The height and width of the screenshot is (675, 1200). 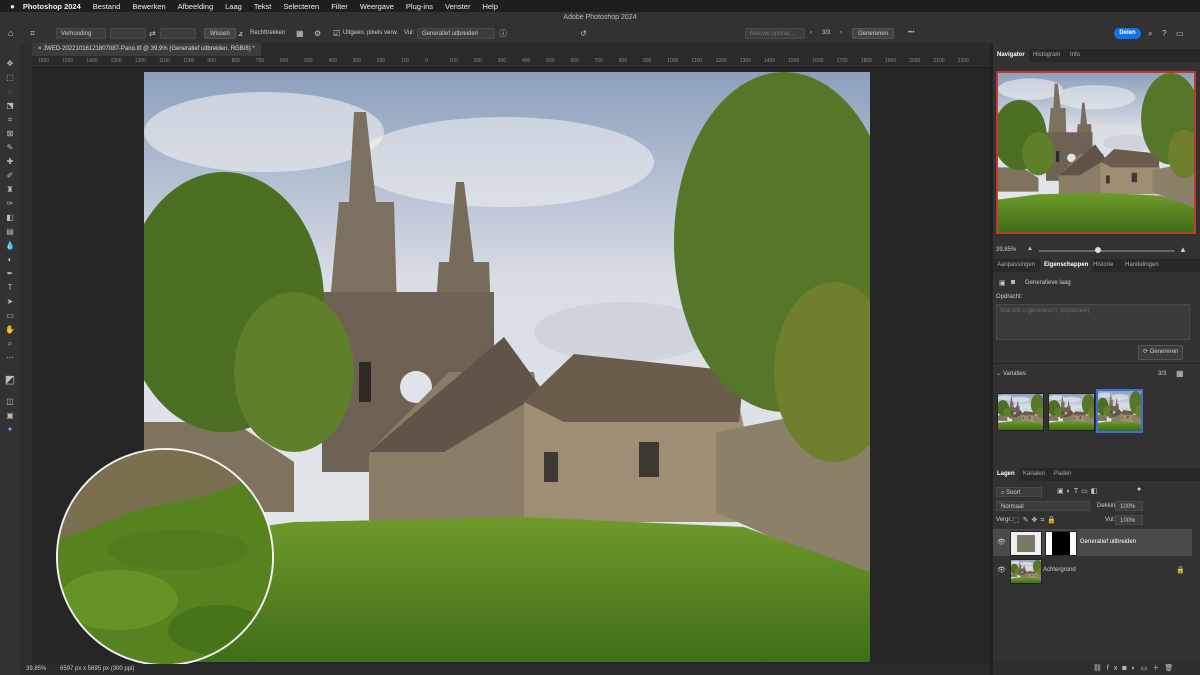 I want to click on straighten-label: Rechttrekken, so click(x=267, y=33).